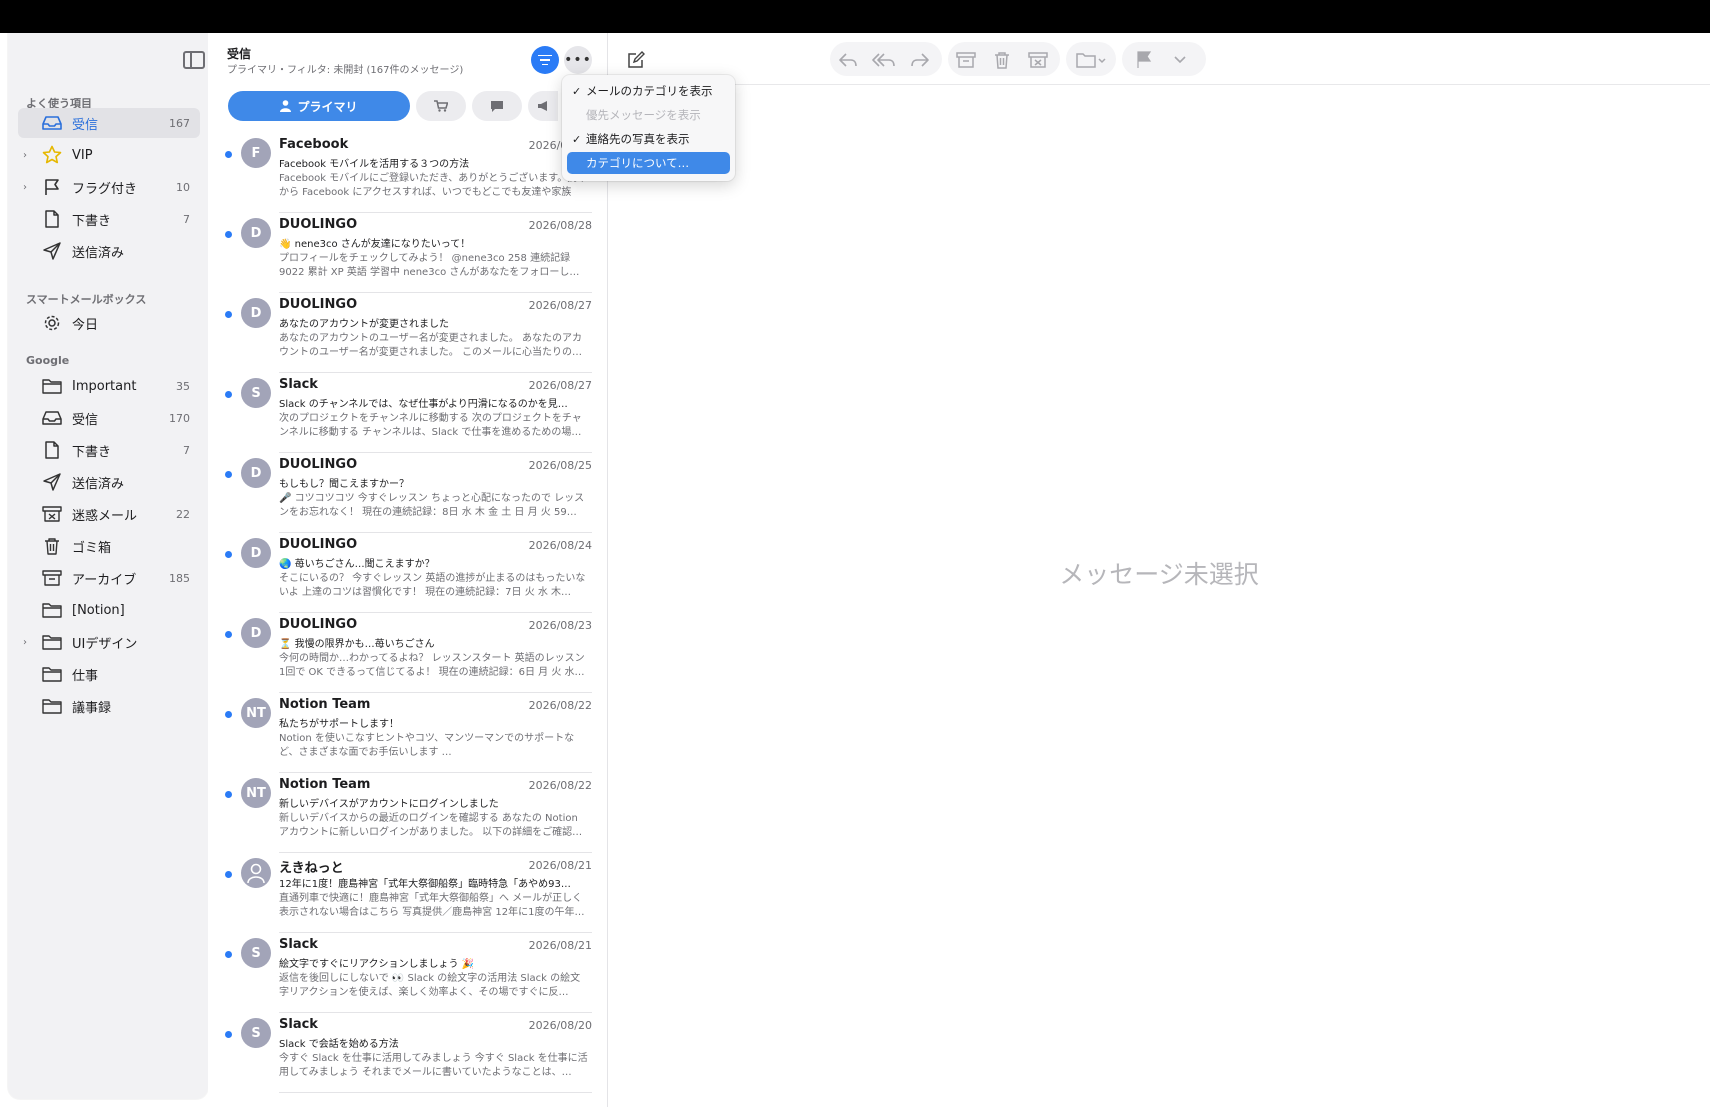 Image resolution: width=1710 pixels, height=1107 pixels. What do you see at coordinates (339, 1044) in the screenshot?
I see `message-subject: Slack で会話を始める方法` at bounding box center [339, 1044].